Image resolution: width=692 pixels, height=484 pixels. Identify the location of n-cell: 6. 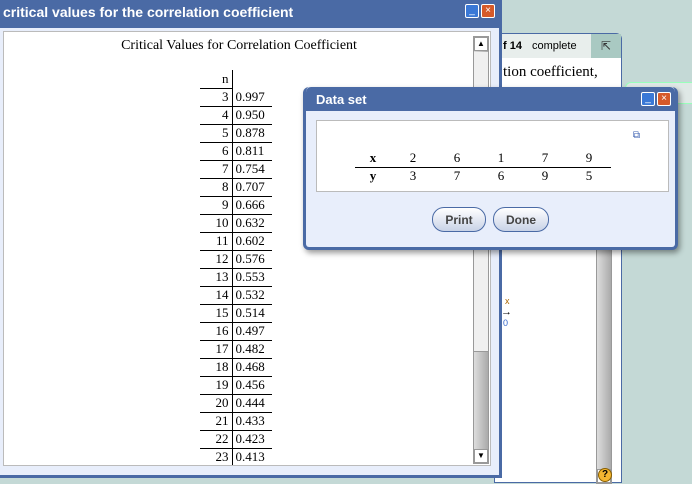
(216, 151).